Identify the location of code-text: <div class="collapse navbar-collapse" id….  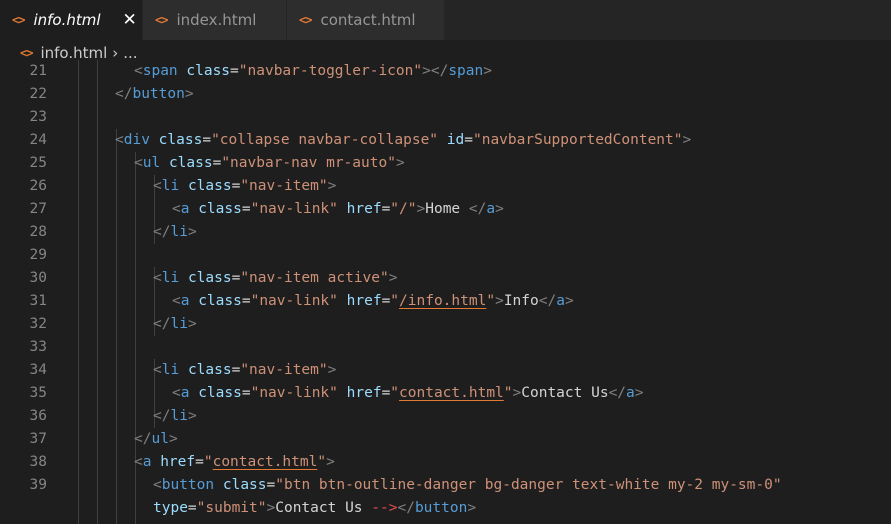
(403, 140).